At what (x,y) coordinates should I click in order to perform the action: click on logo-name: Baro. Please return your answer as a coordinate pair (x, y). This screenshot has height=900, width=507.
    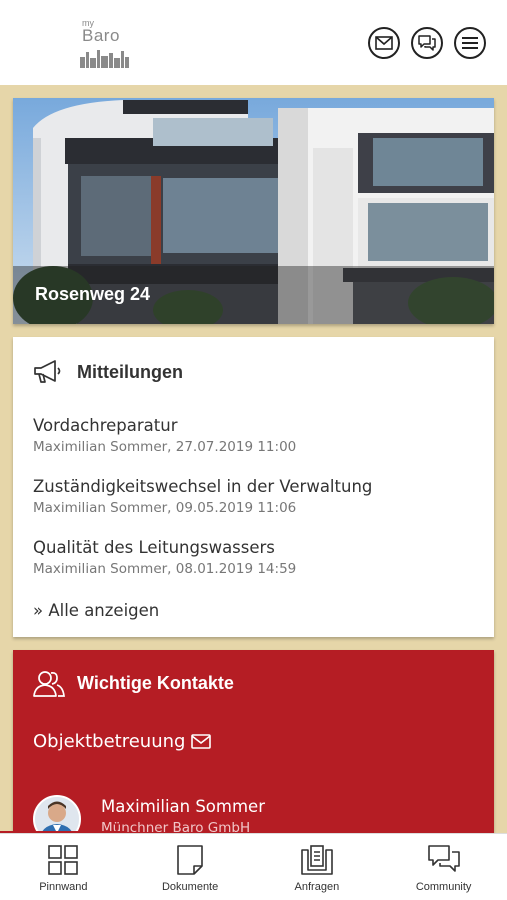
    Looking at the image, I should click on (101, 35).